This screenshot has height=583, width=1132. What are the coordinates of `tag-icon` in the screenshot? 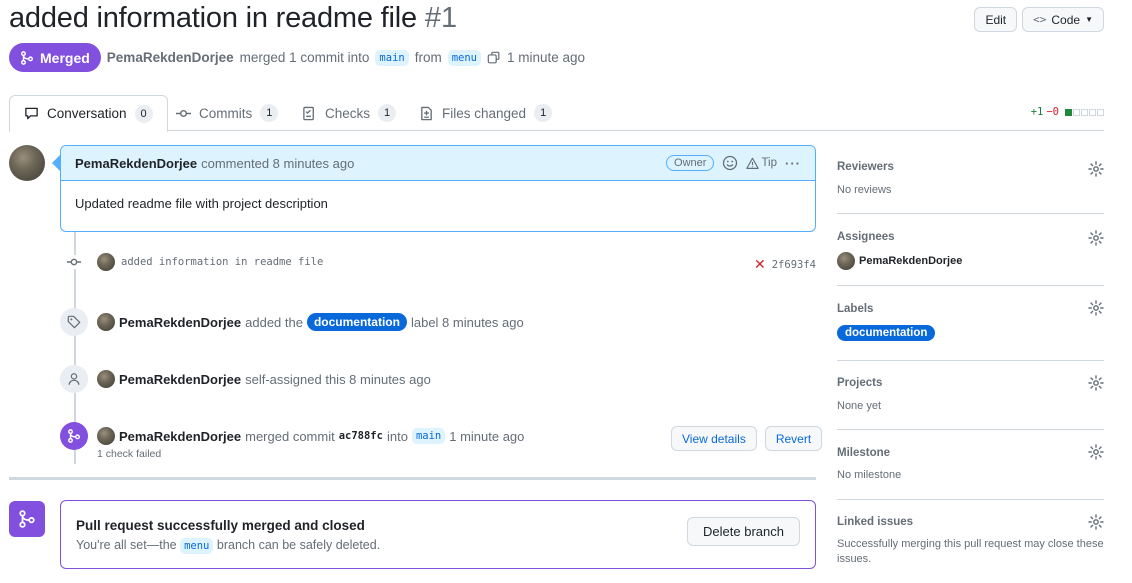 It's located at (74, 322).